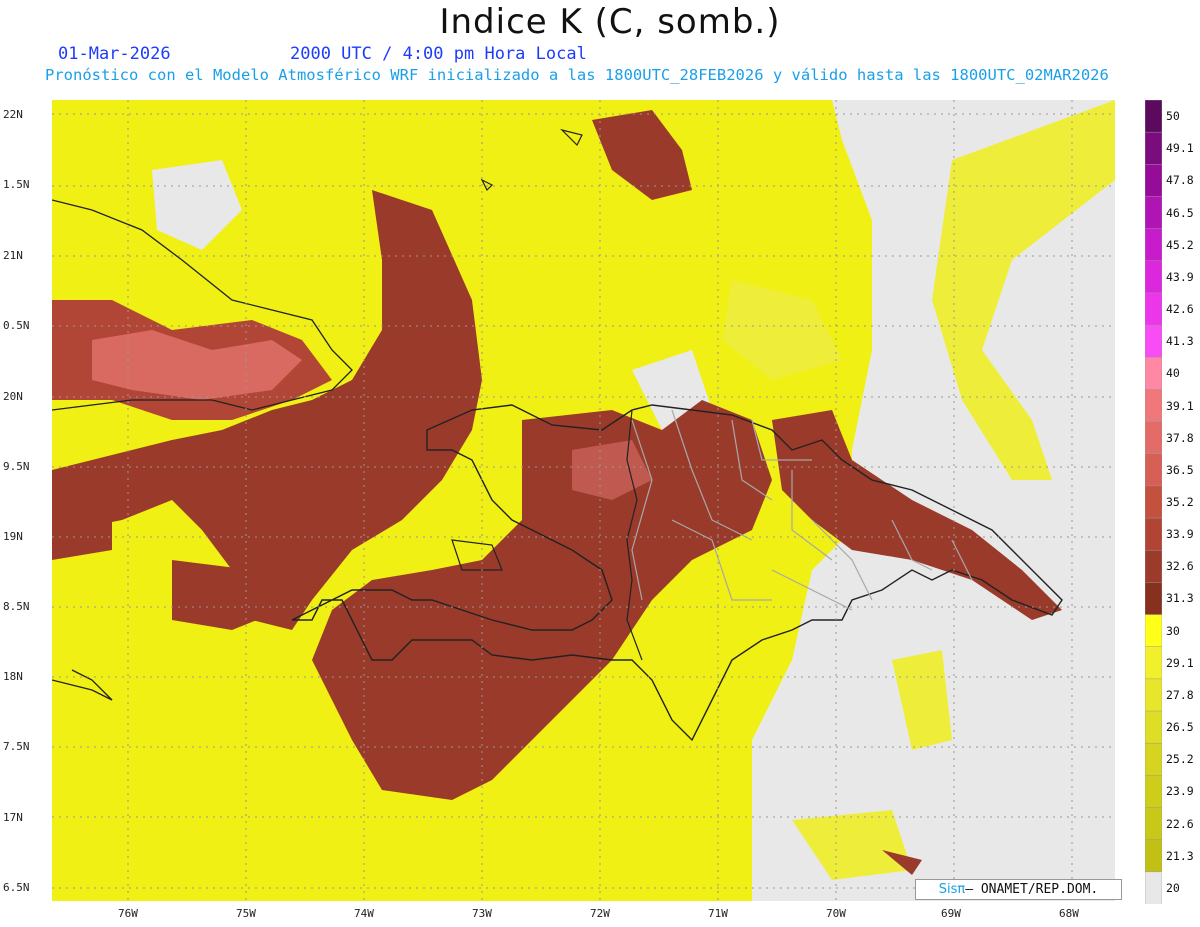  Describe the element at coordinates (1180, 341) in the screenshot. I see `color-scale-label: 41.3` at that location.